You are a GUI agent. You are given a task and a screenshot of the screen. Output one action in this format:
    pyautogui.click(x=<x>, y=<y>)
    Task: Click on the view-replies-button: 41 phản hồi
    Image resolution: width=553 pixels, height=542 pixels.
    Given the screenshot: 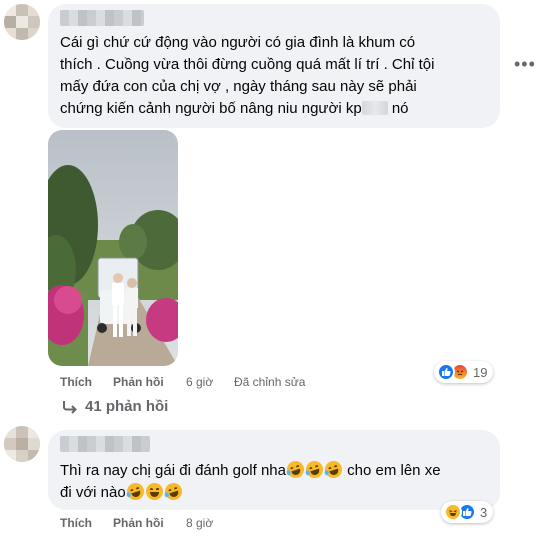 What is the action you would take?
    pyautogui.click(x=115, y=406)
    